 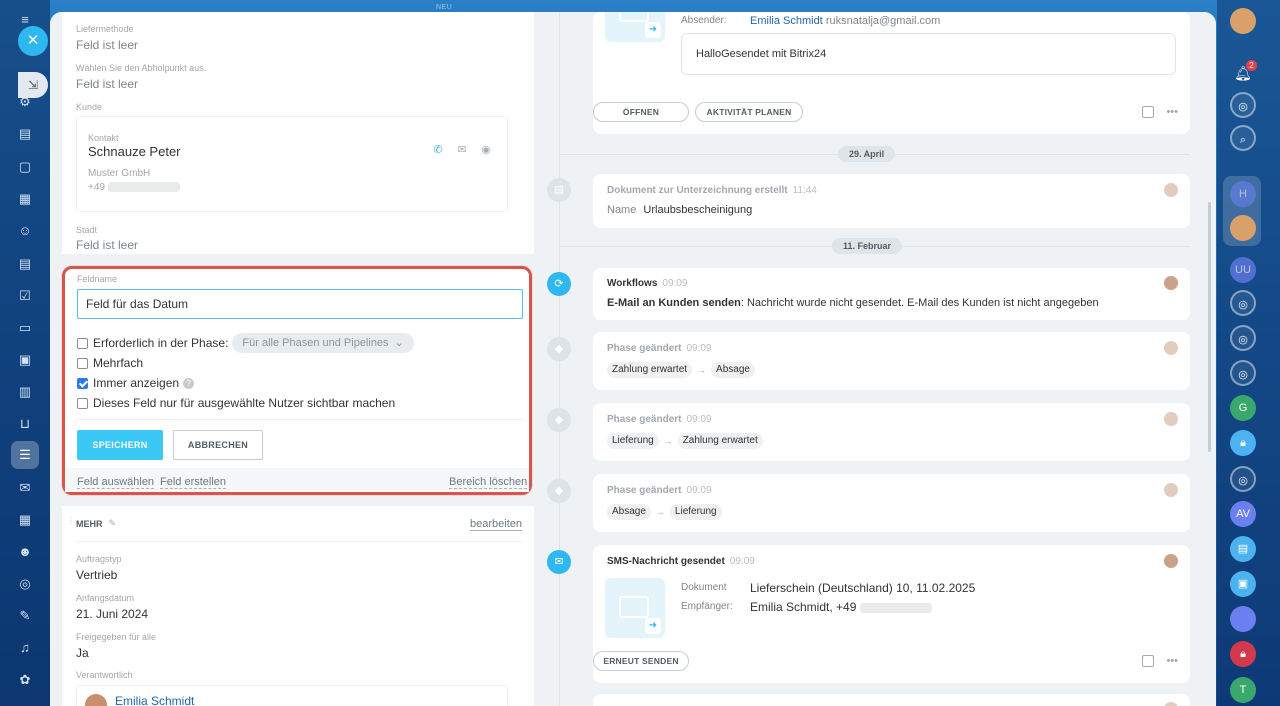 What do you see at coordinates (25, 648) in the screenshot?
I see `headset-icon: ♫` at bounding box center [25, 648].